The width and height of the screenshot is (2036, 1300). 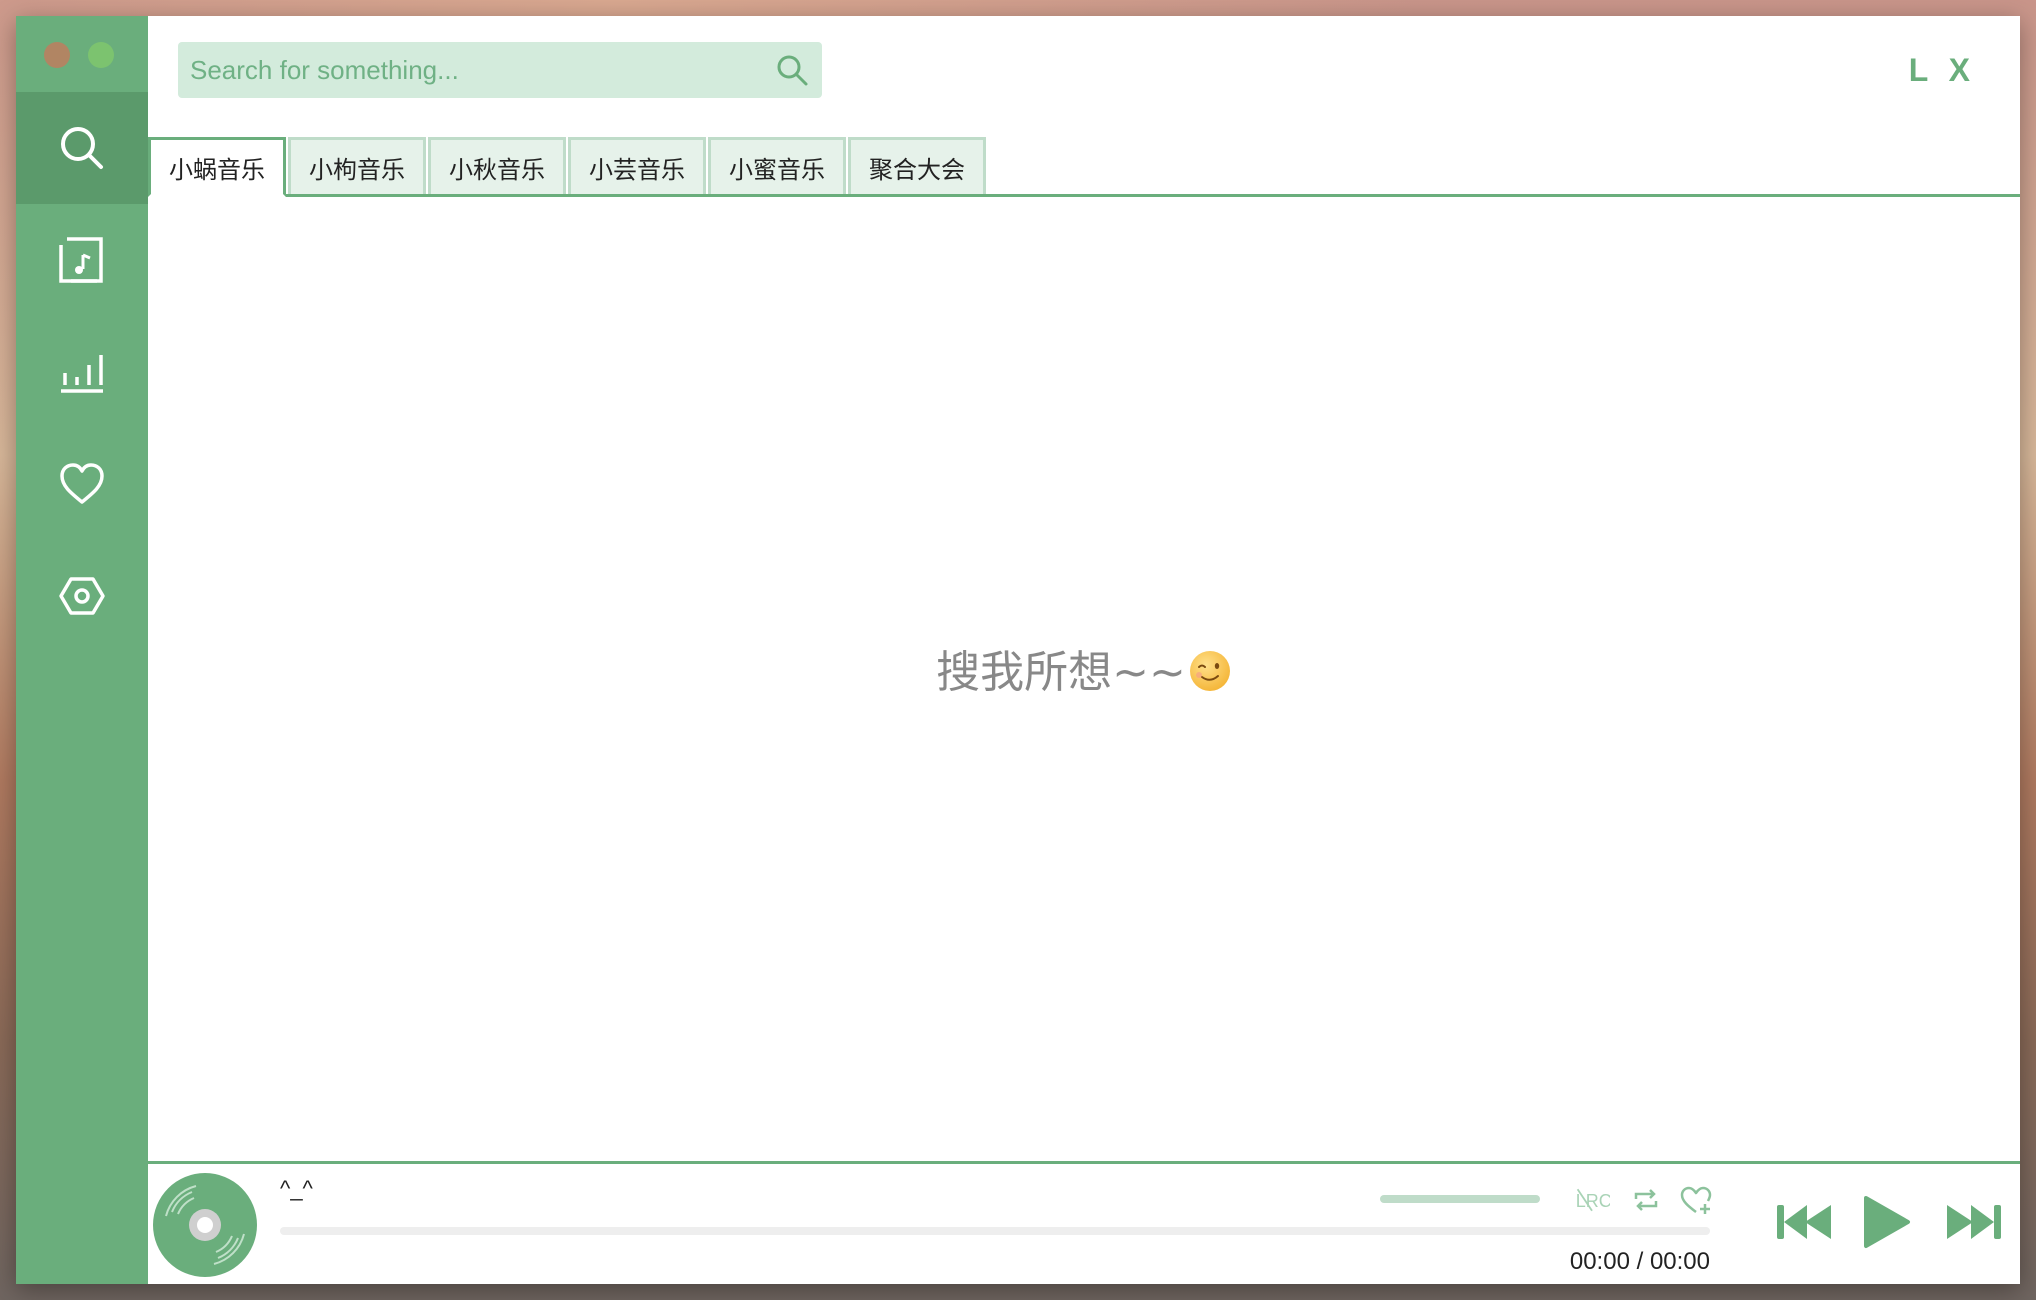 I want to click on lrc-off-icon: LRC, so click(x=1593, y=1200).